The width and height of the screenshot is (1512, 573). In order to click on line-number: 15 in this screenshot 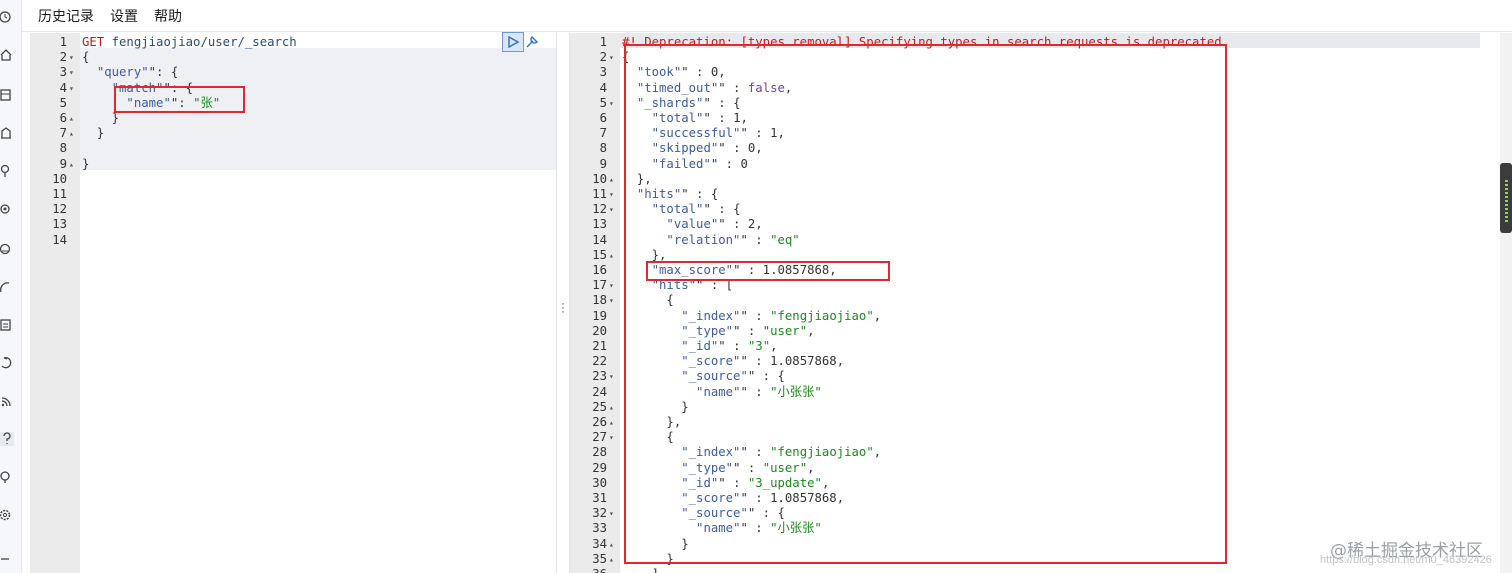, I will do `click(599, 254)`.